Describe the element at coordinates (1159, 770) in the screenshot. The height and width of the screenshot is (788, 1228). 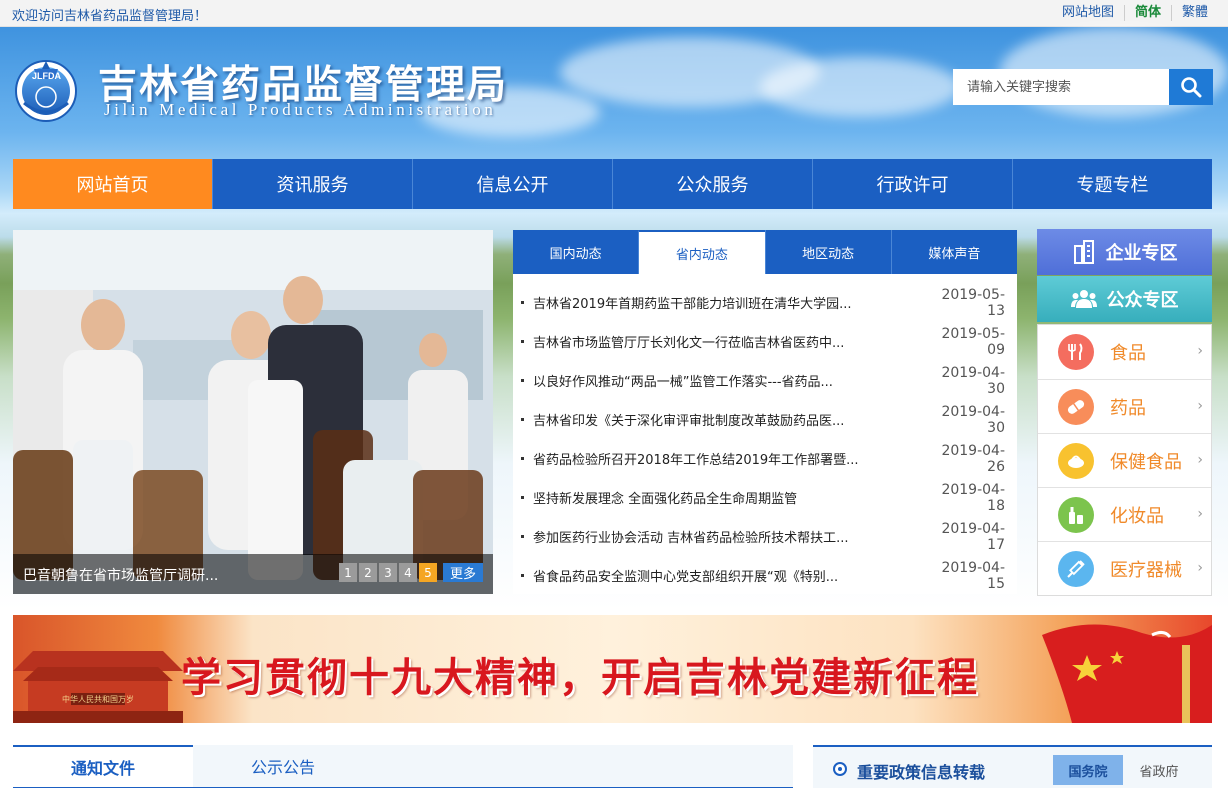
I see `policy-tab-provincial-government: 省政府` at that location.